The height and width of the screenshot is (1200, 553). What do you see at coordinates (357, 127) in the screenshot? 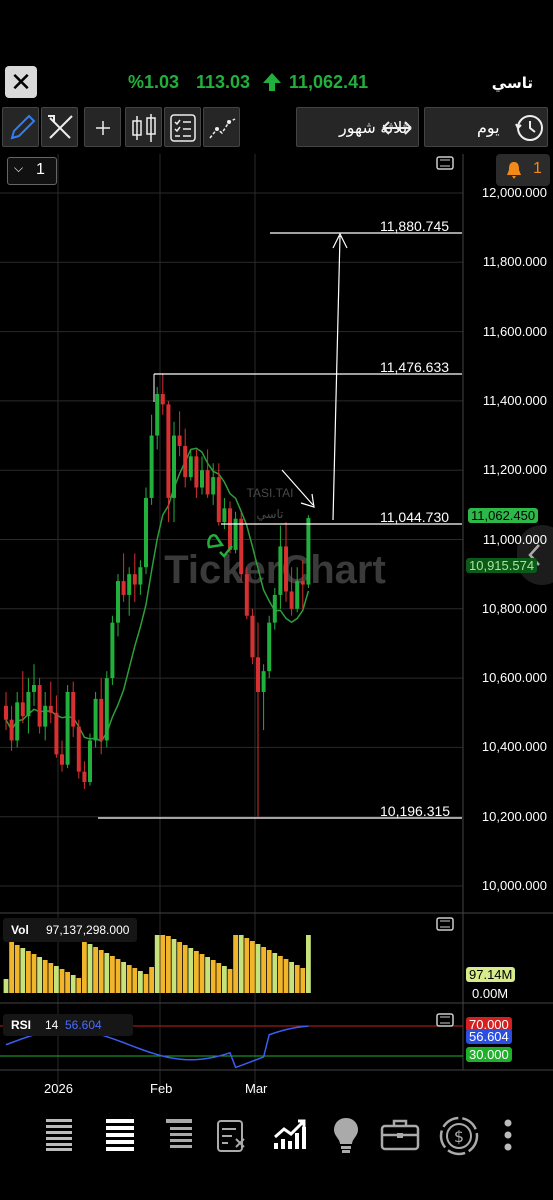
I see `period-selector: ثلاثة شهور` at bounding box center [357, 127].